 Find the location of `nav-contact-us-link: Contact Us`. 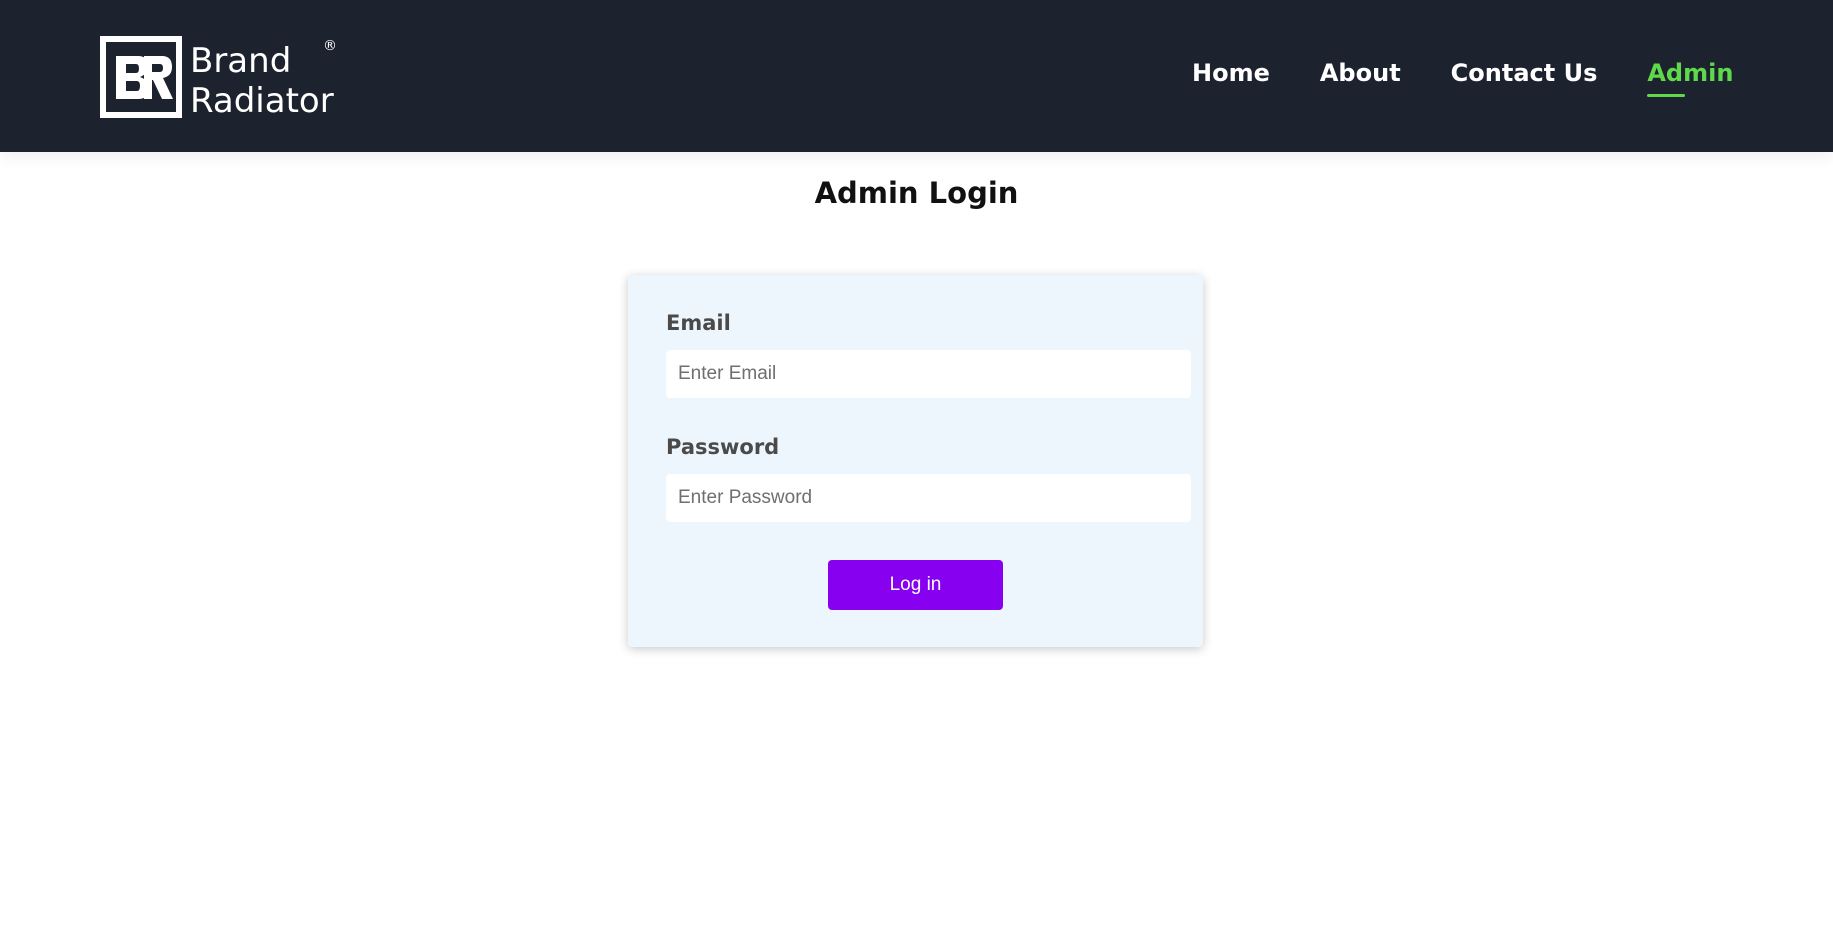

nav-contact-us-link: Contact Us is located at coordinates (1524, 73).